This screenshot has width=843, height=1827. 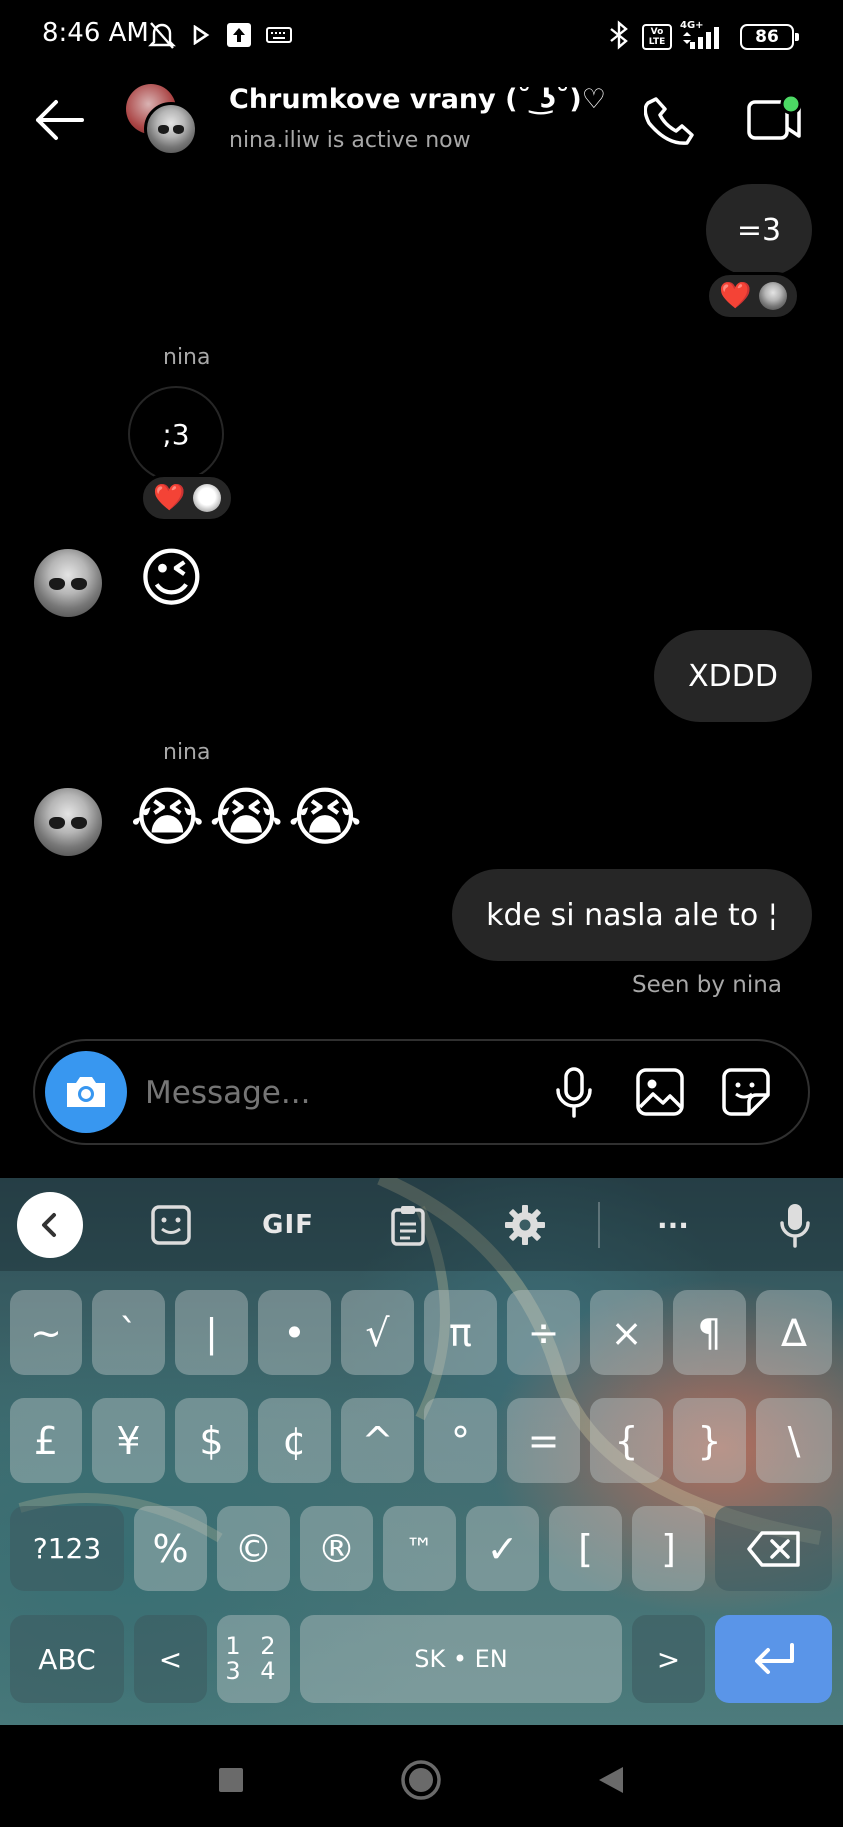 What do you see at coordinates (543, 1332) in the screenshot?
I see `key: ÷` at bounding box center [543, 1332].